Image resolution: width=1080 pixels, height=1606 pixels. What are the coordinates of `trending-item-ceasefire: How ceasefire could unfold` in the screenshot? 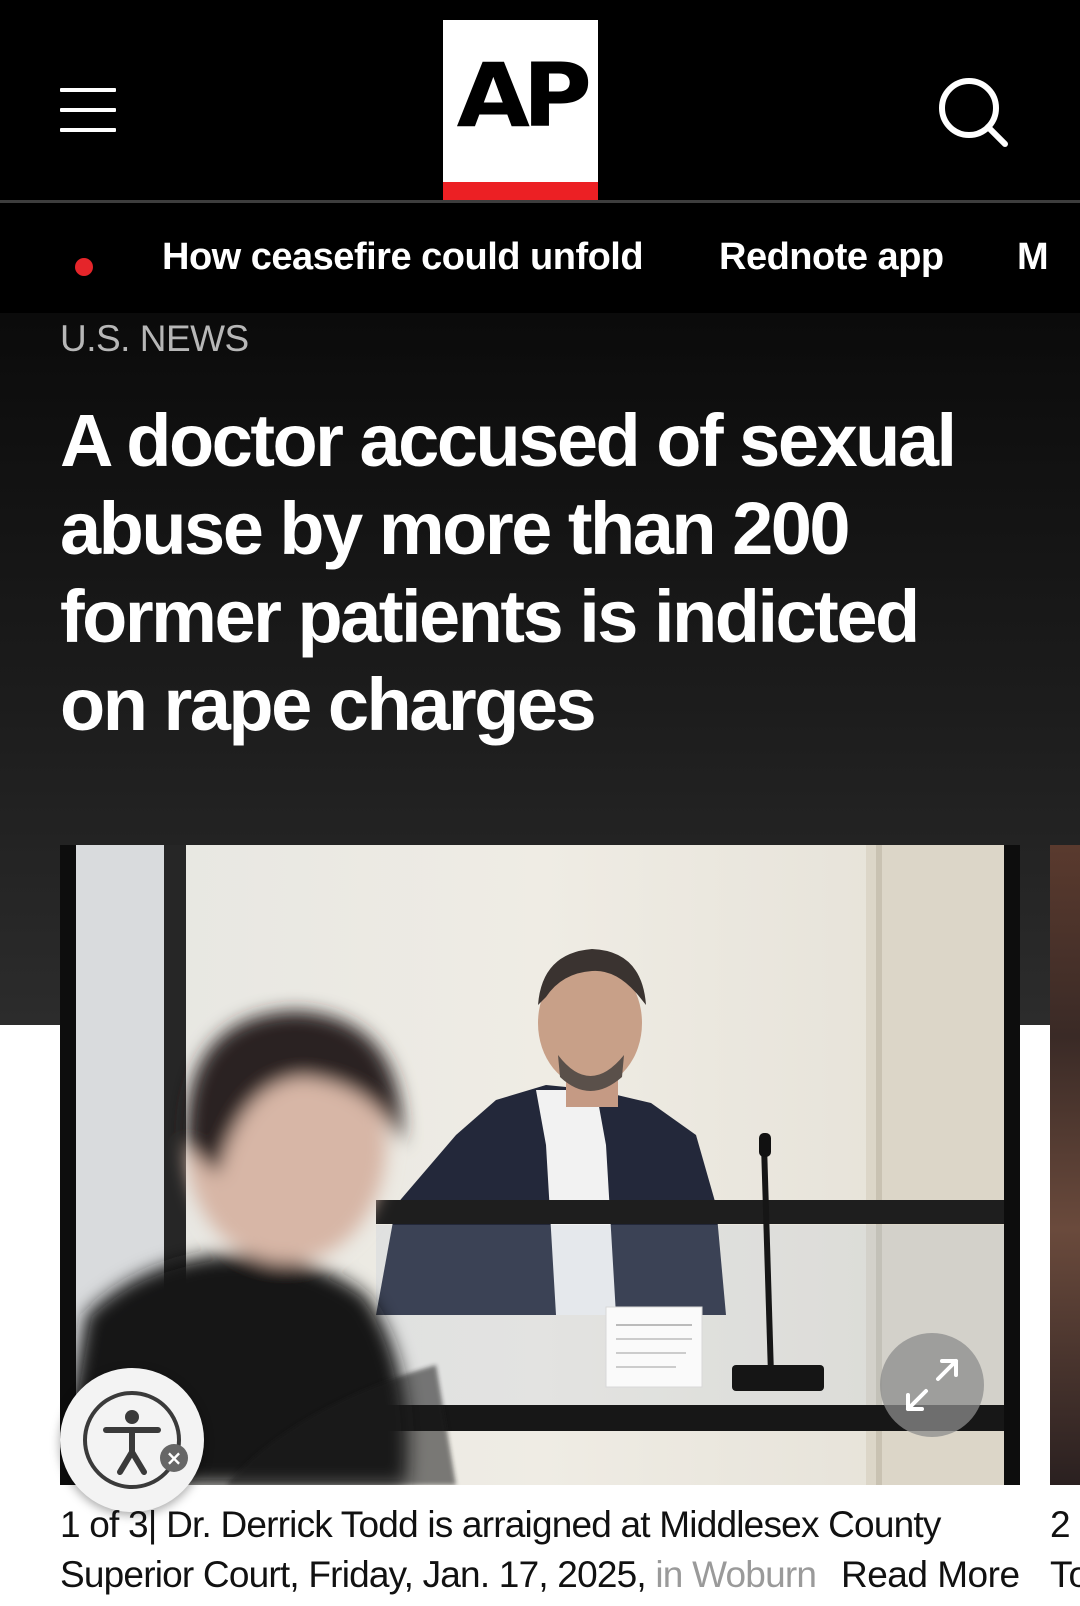 It's located at (403, 257).